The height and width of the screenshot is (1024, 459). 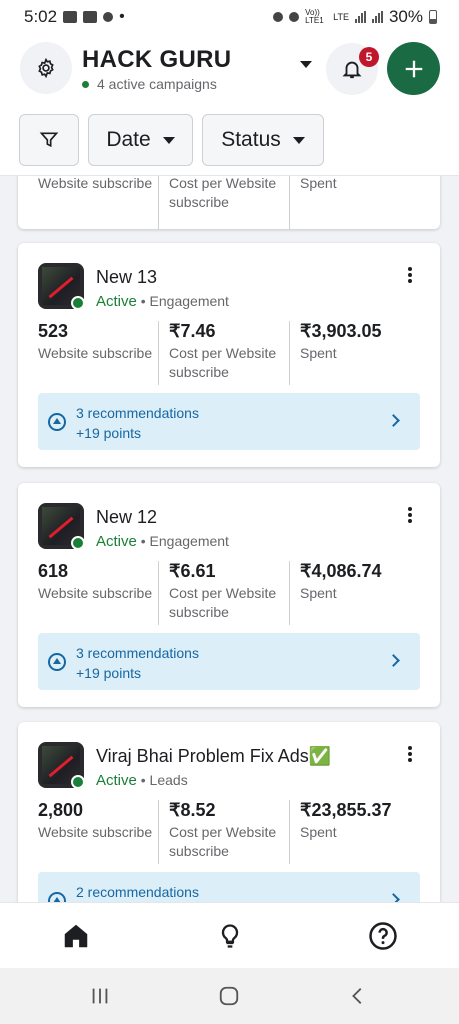 What do you see at coordinates (251, 139) in the screenshot?
I see `status-filter-label: Status` at bounding box center [251, 139].